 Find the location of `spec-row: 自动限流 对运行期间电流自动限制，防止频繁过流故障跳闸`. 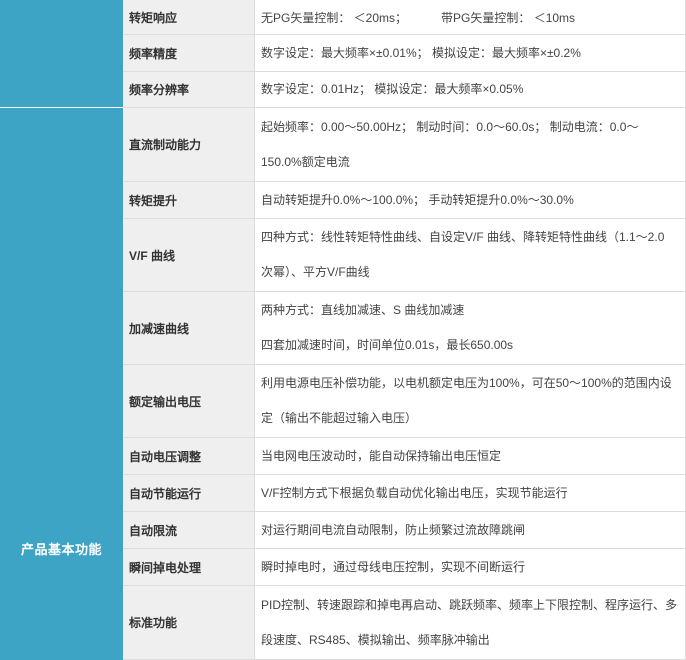

spec-row: 自动限流 对运行期间电流自动限制，防止频繁过流故障跳闸 is located at coordinates (404, 530).